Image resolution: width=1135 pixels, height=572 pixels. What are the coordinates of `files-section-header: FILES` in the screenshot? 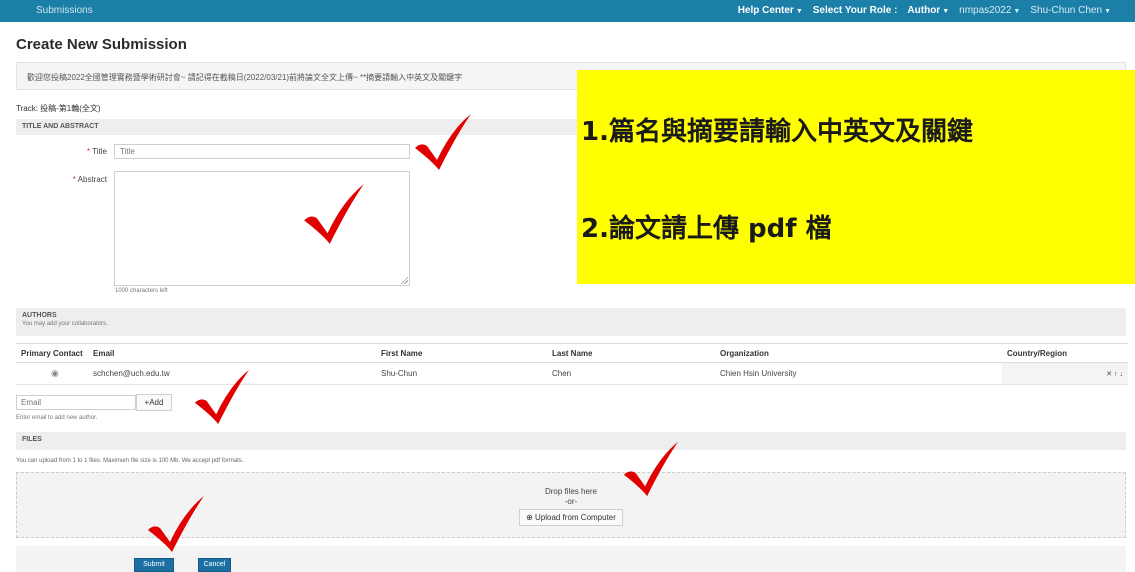 It's located at (571, 441).